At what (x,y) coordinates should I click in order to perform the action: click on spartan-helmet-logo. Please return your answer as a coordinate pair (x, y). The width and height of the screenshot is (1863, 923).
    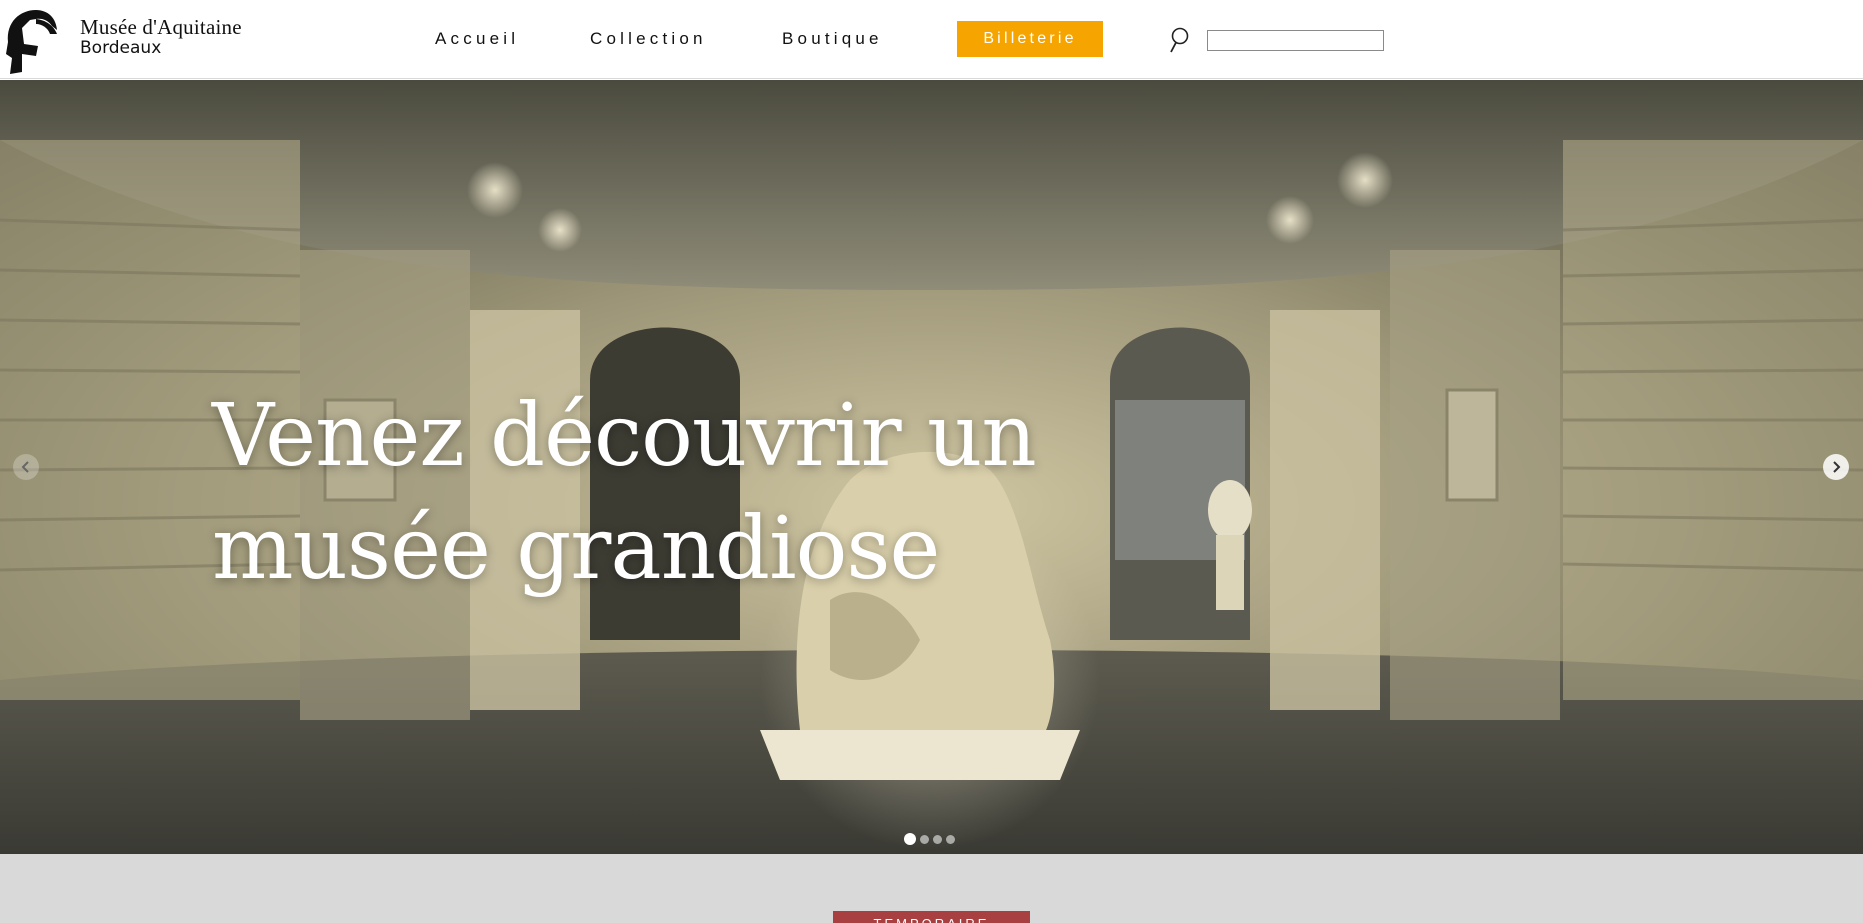
    Looking at the image, I should click on (30, 40).